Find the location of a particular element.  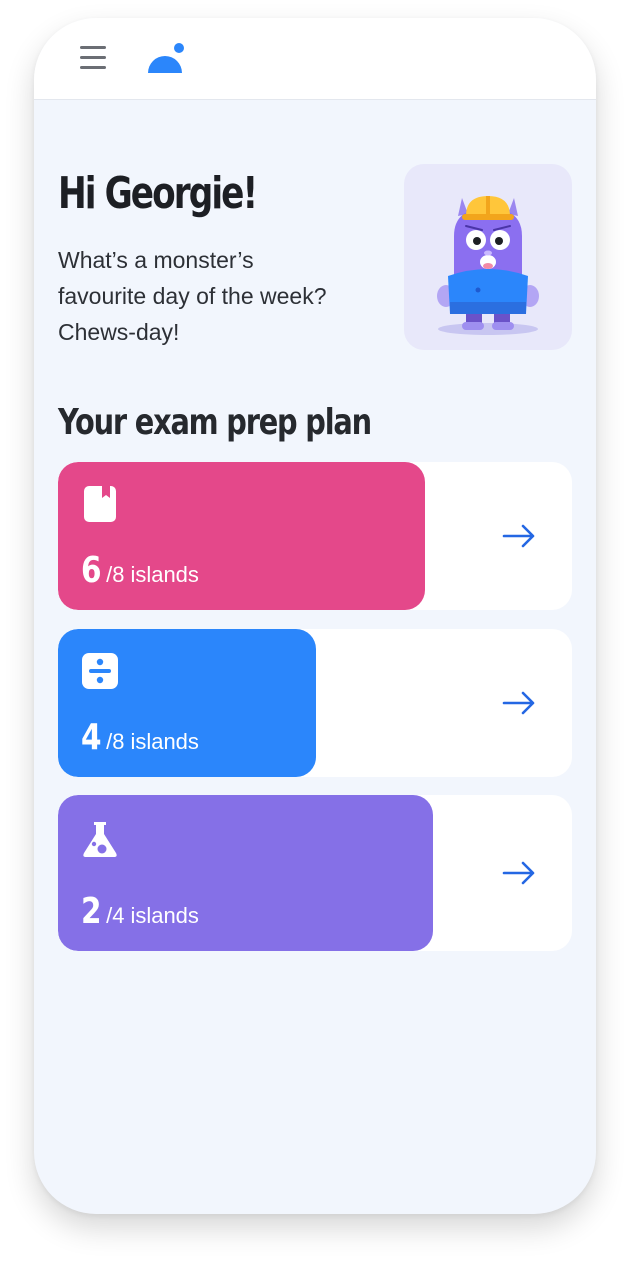

hamburger-menu-icon is located at coordinates (93, 57).